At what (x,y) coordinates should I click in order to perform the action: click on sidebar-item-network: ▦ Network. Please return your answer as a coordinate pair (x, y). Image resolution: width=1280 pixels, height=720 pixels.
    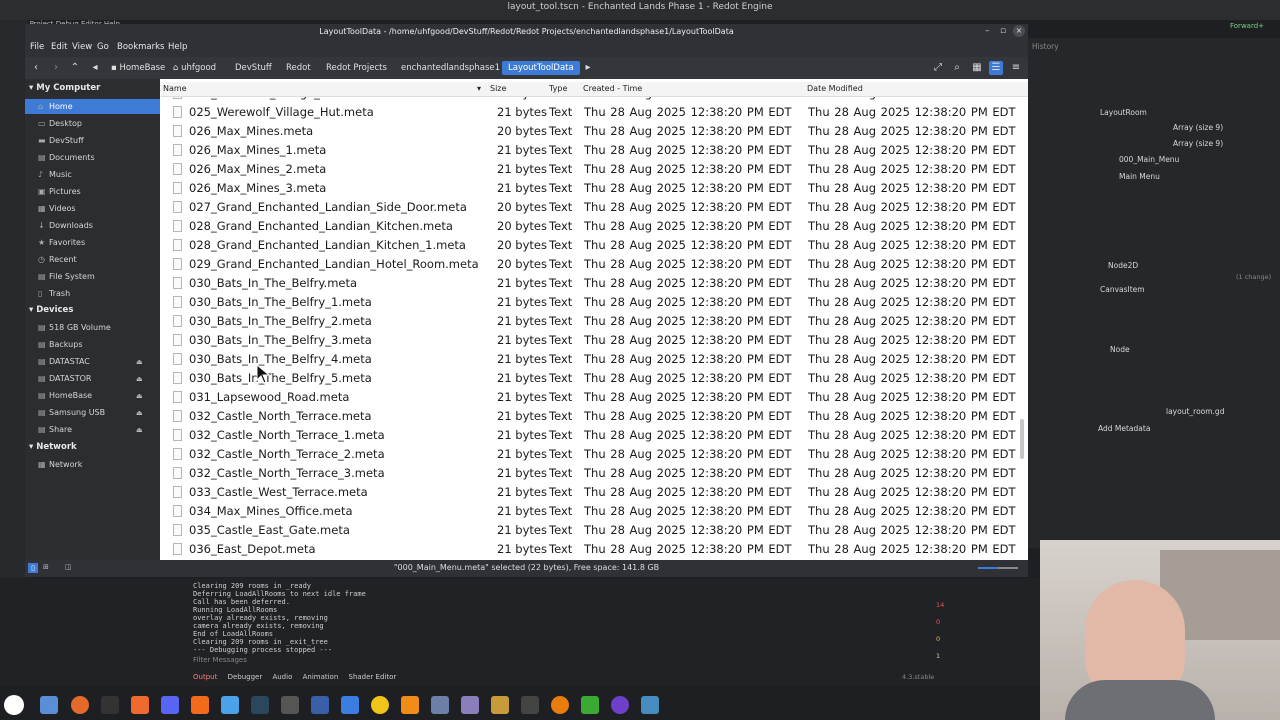
    Looking at the image, I should click on (60, 464).